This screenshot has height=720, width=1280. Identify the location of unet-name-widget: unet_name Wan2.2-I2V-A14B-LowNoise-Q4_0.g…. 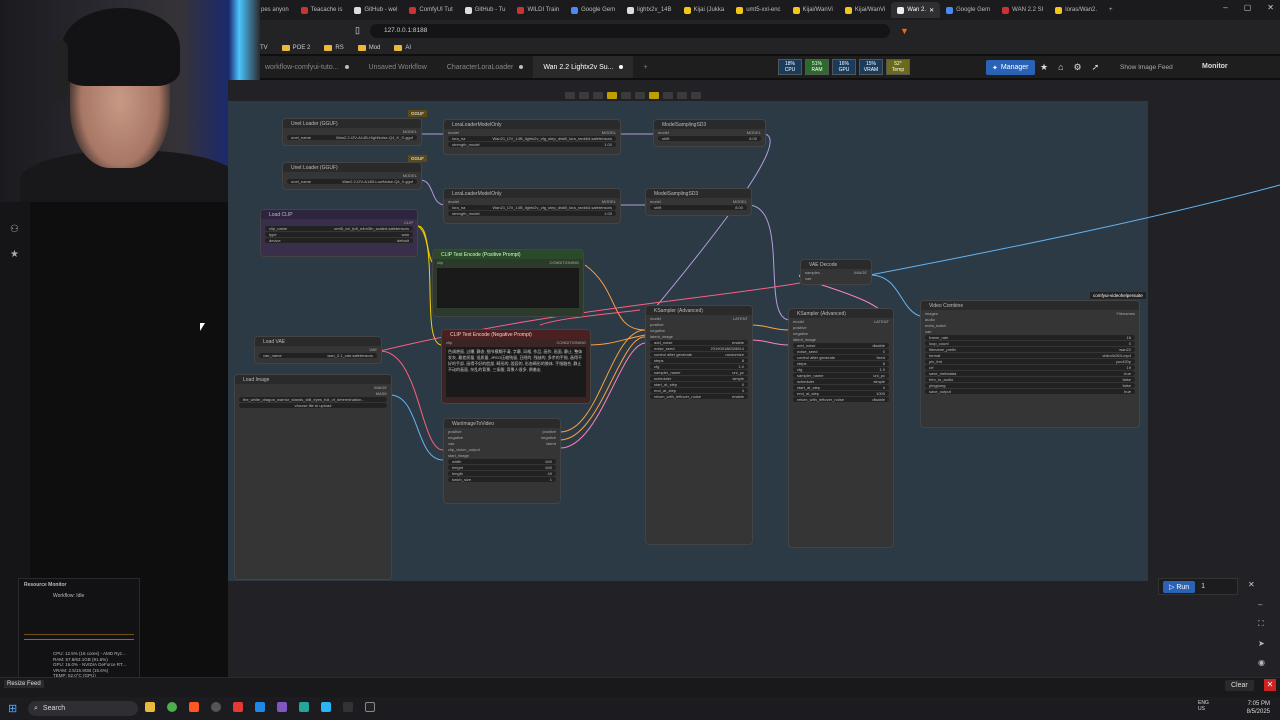
(352, 181).